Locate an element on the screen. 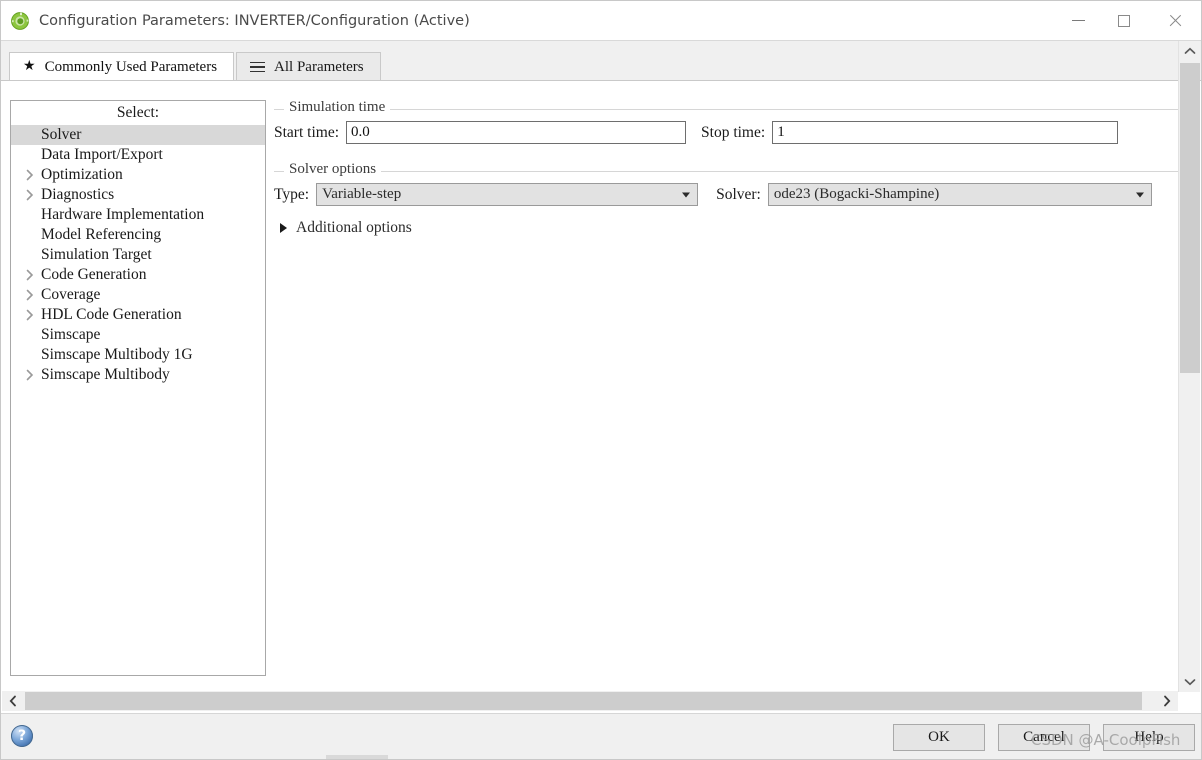 The height and width of the screenshot is (760, 1202). scroll-down-button is located at coordinates (1190, 682).